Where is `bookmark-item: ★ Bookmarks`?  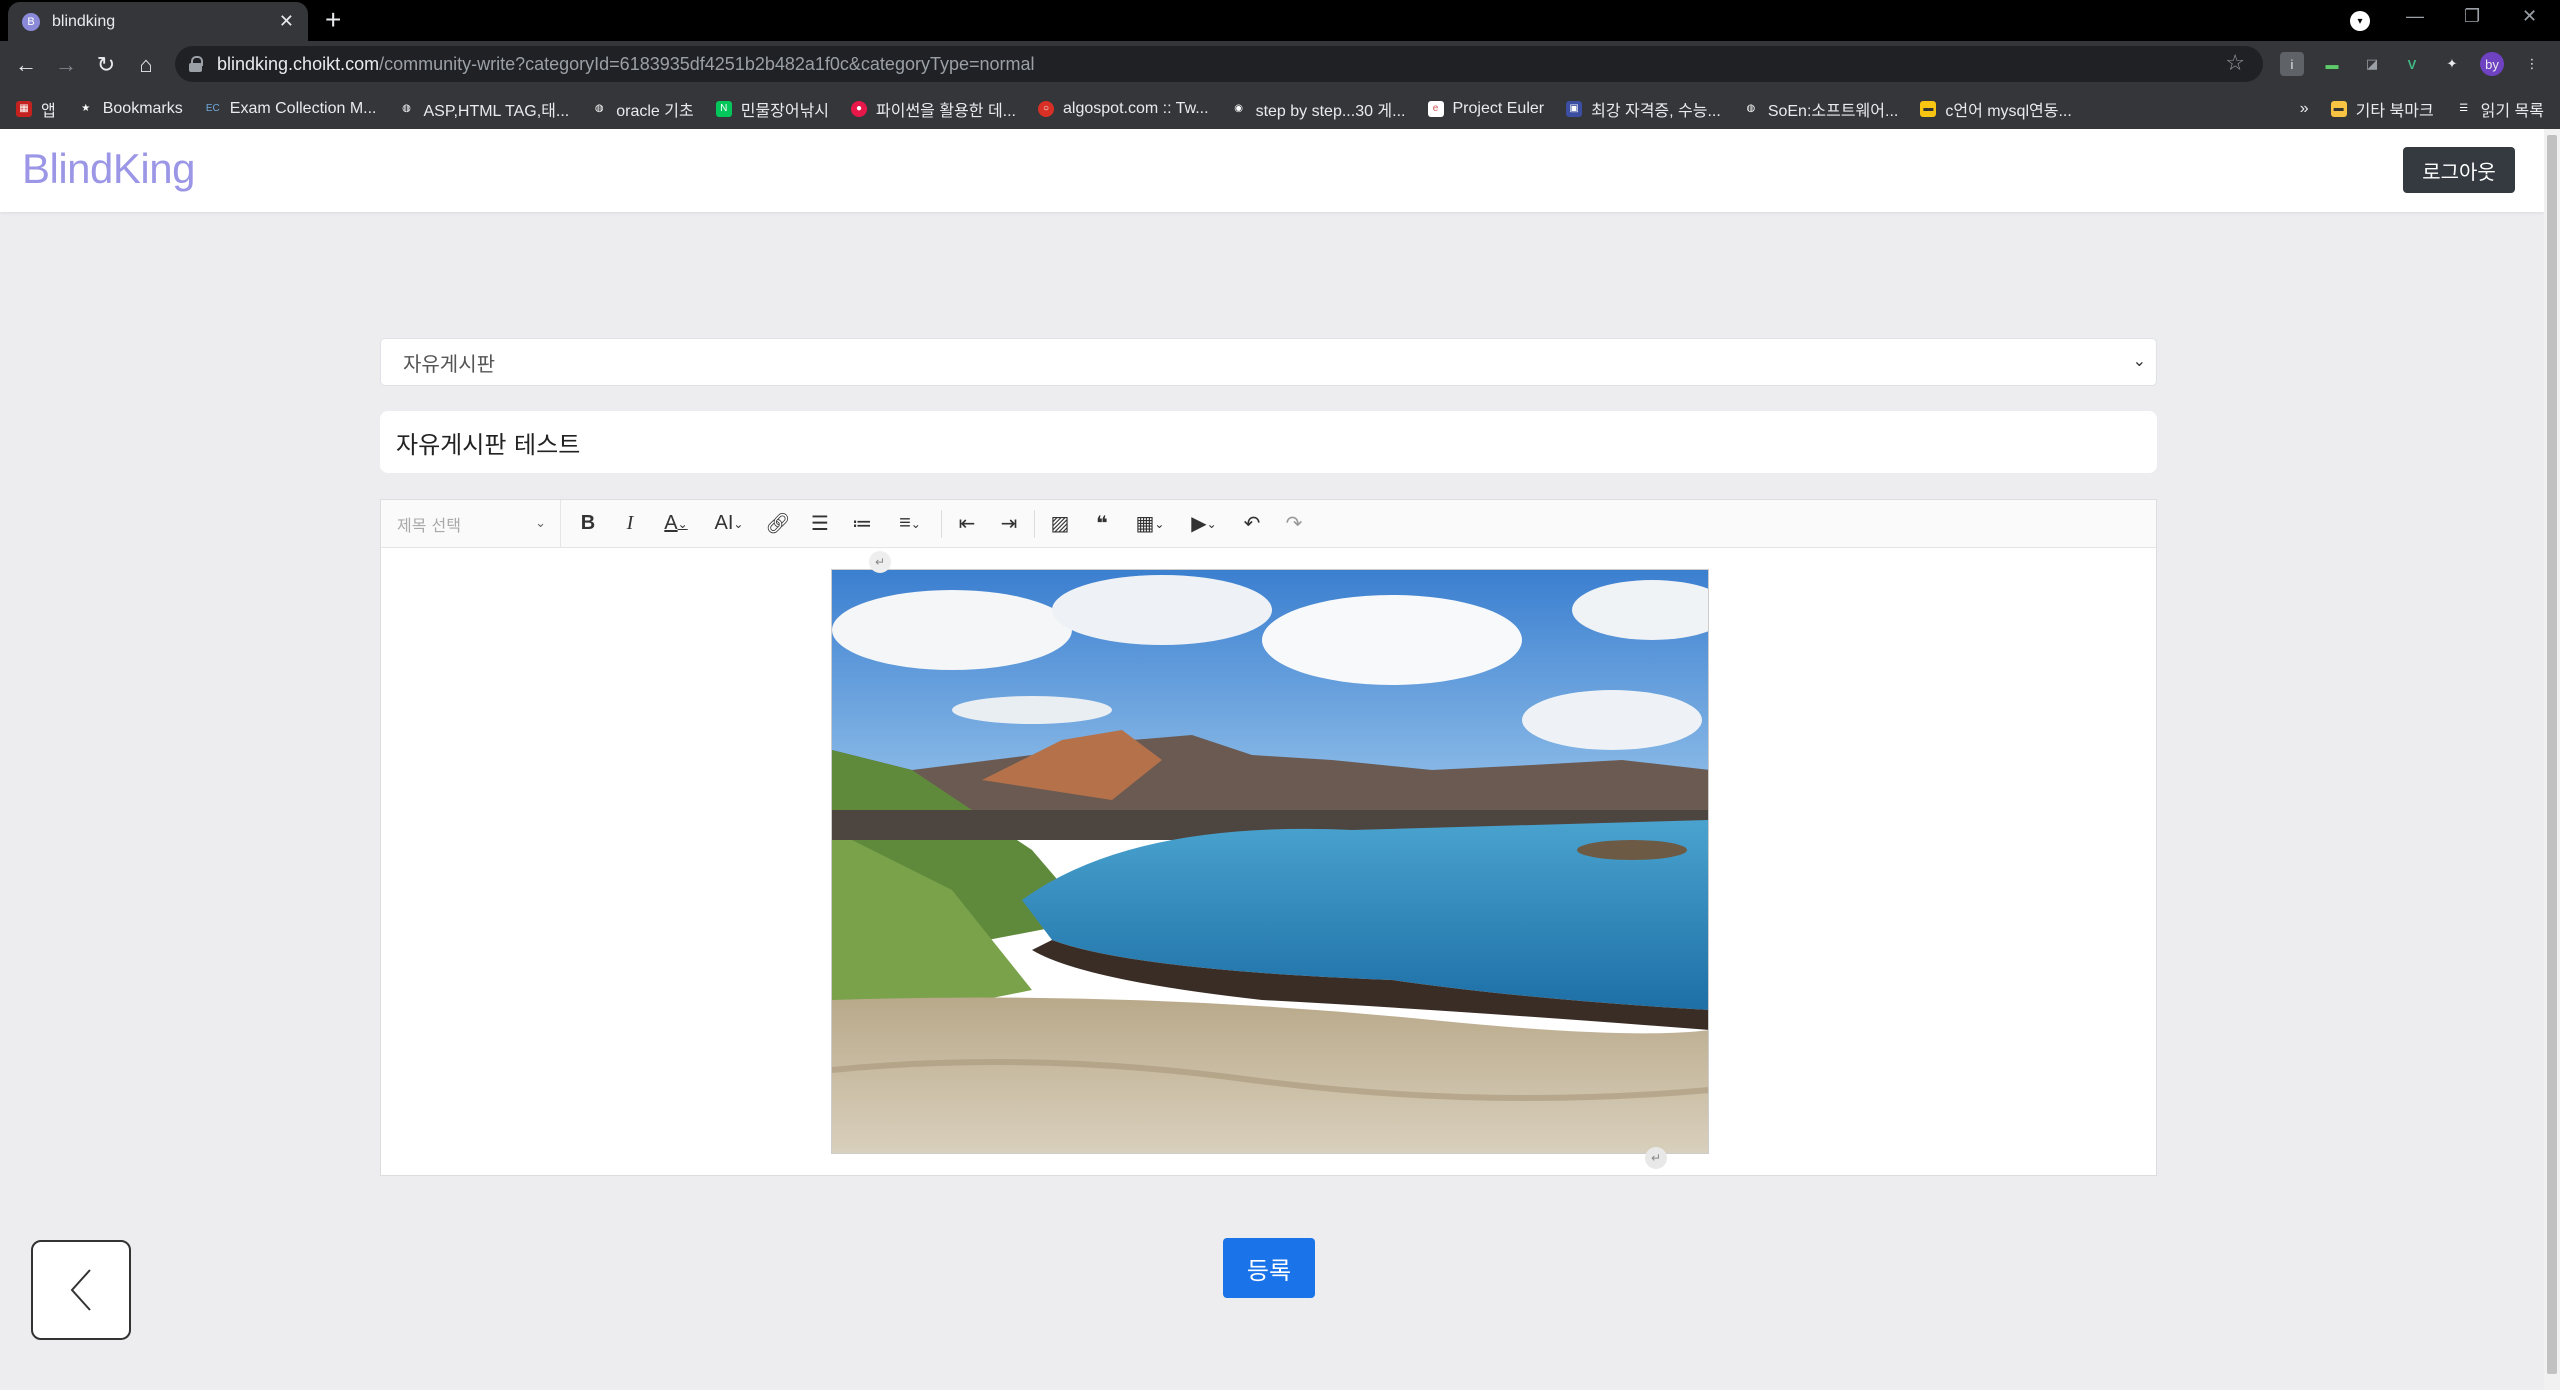
bookmark-item: ★ Bookmarks is located at coordinates (130, 109).